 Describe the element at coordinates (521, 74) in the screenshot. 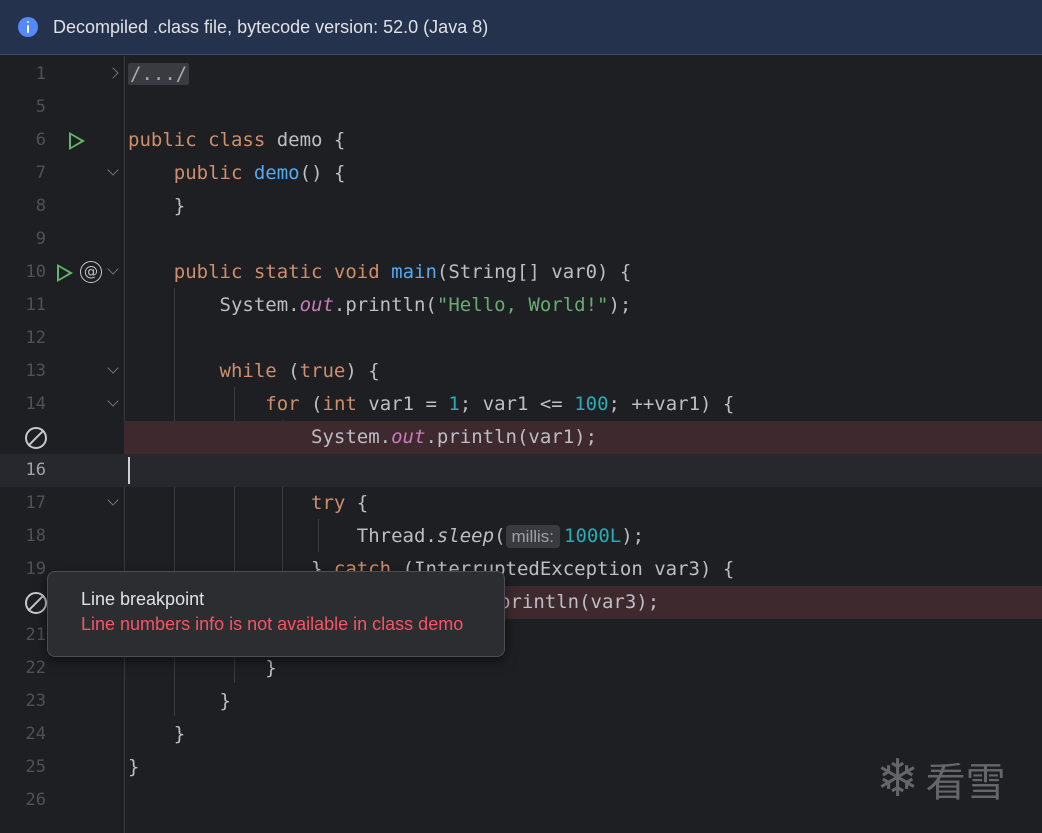

I see `code-line: 1 /.../` at that location.